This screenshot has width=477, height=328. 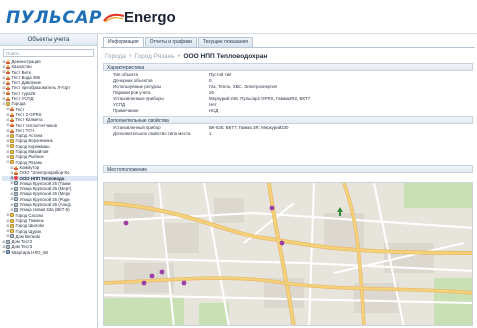 What do you see at coordinates (170, 42) in the screenshot?
I see `tab-reports: Отчеты и графики` at bounding box center [170, 42].